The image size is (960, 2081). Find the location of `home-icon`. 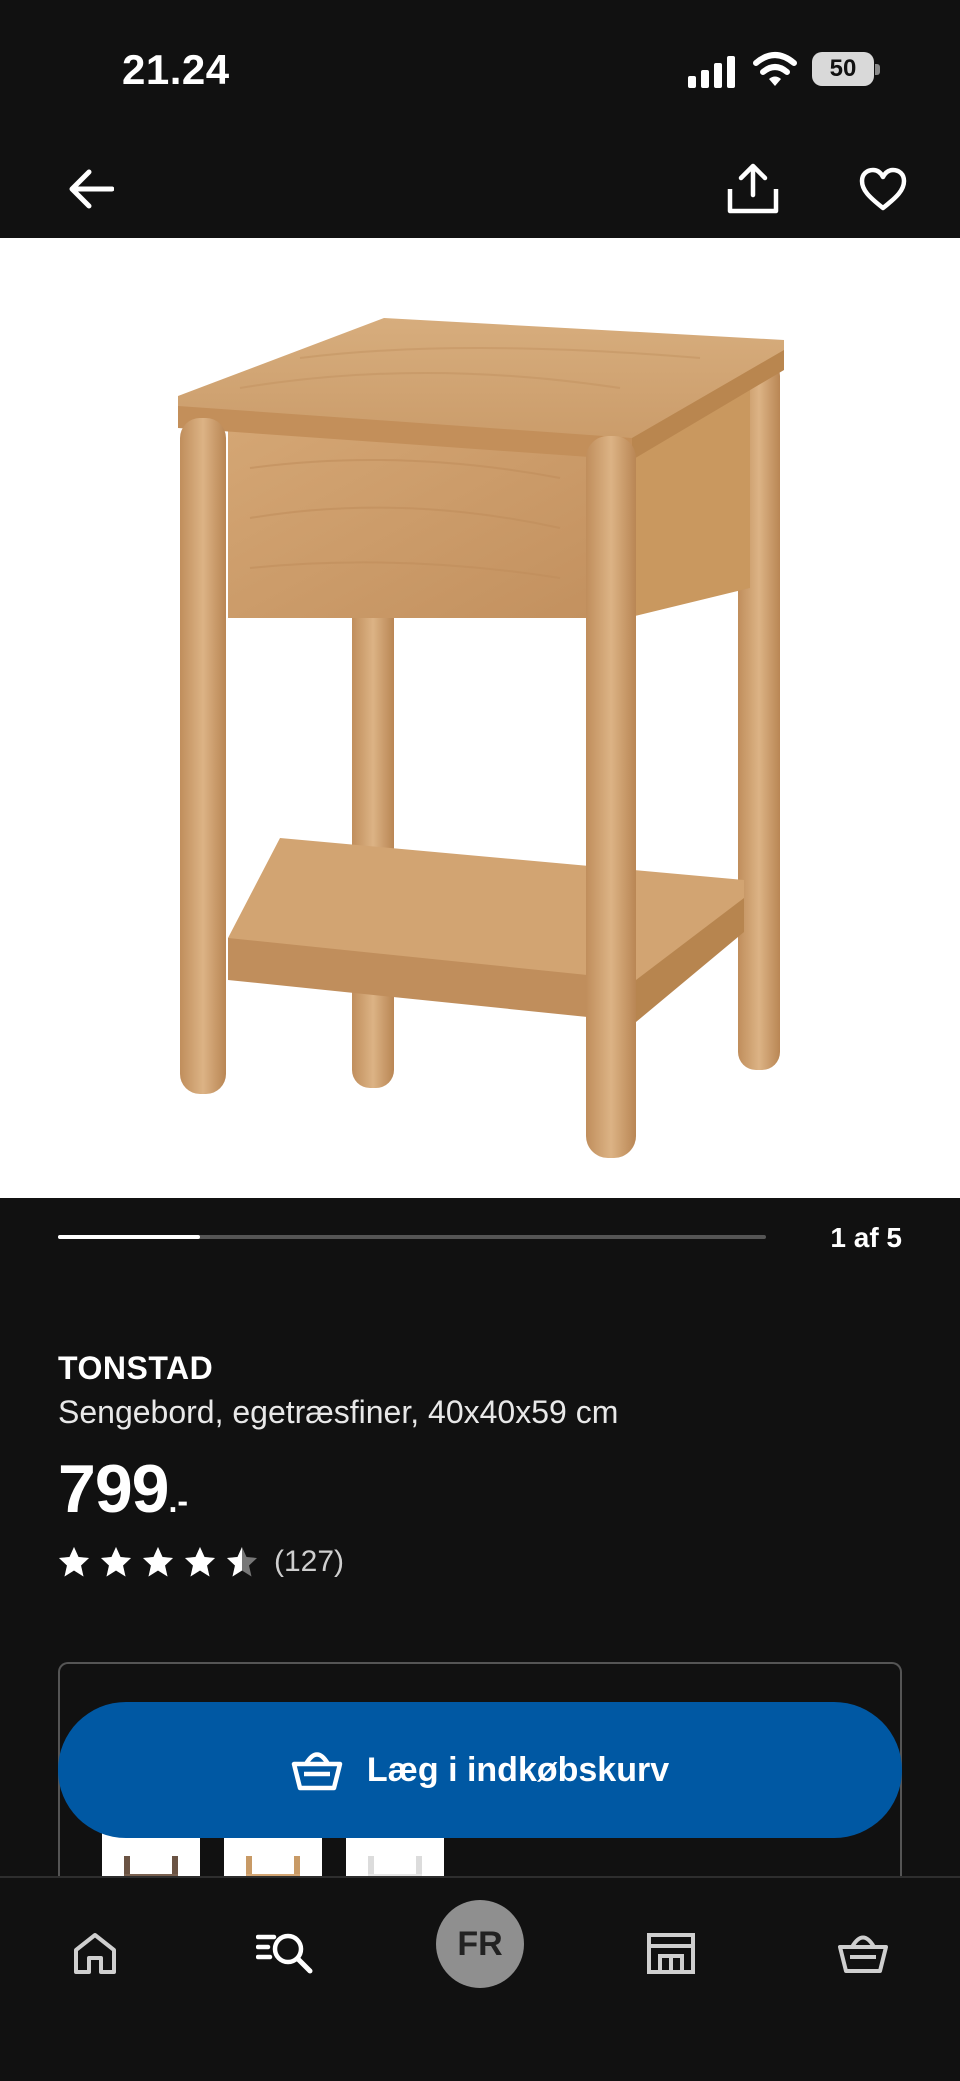

home-icon is located at coordinates (95, 1953).